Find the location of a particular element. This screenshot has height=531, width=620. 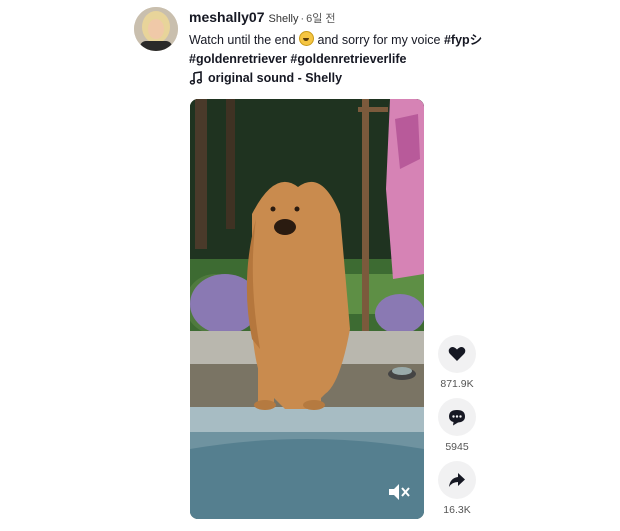

like-count: 871.9K is located at coordinates (457, 384).